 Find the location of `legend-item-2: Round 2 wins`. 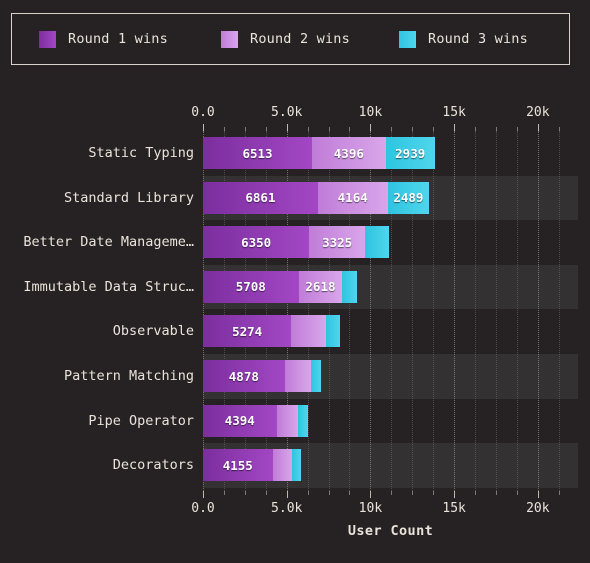

legend-item-2: Round 2 wins is located at coordinates (285, 39).